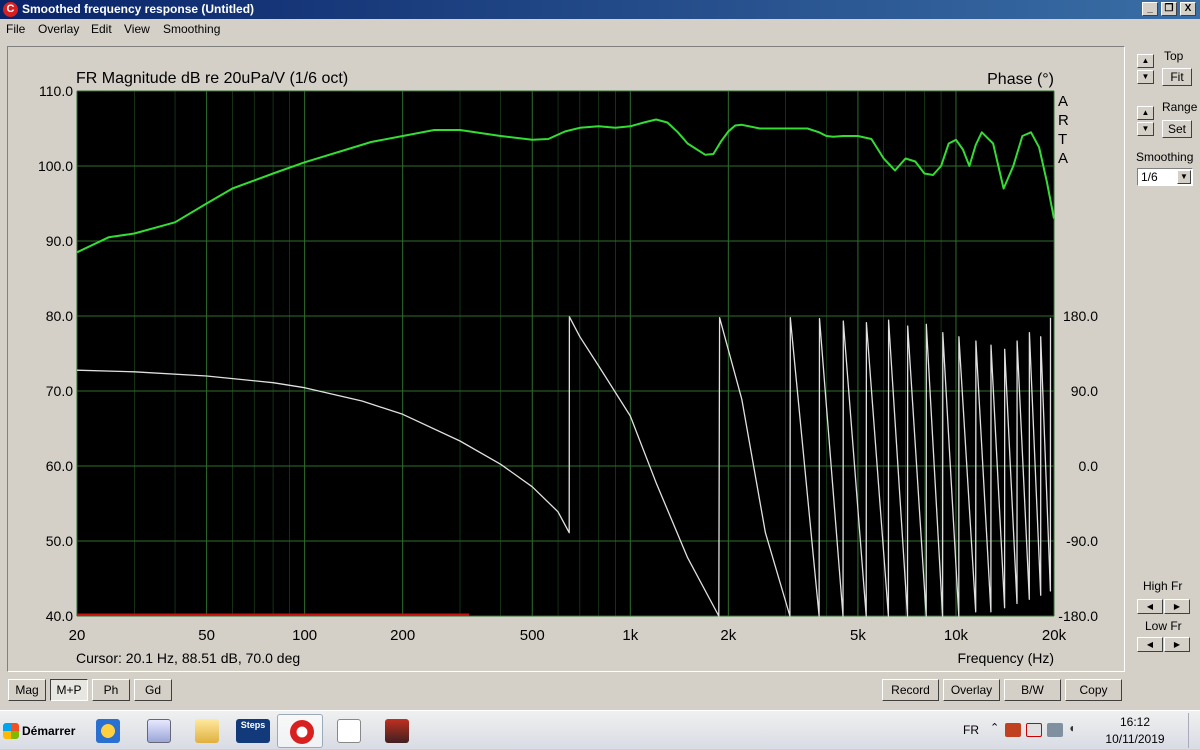 The width and height of the screenshot is (1200, 750). I want to click on y2-tick-label: 90.0, so click(1084, 391).